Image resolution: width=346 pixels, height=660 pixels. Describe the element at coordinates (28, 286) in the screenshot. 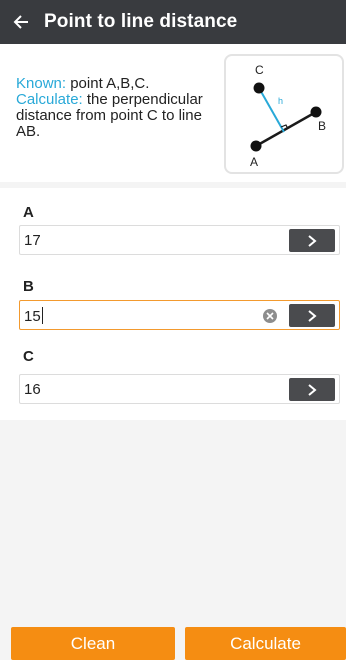

I see `field-b-label: B` at that location.